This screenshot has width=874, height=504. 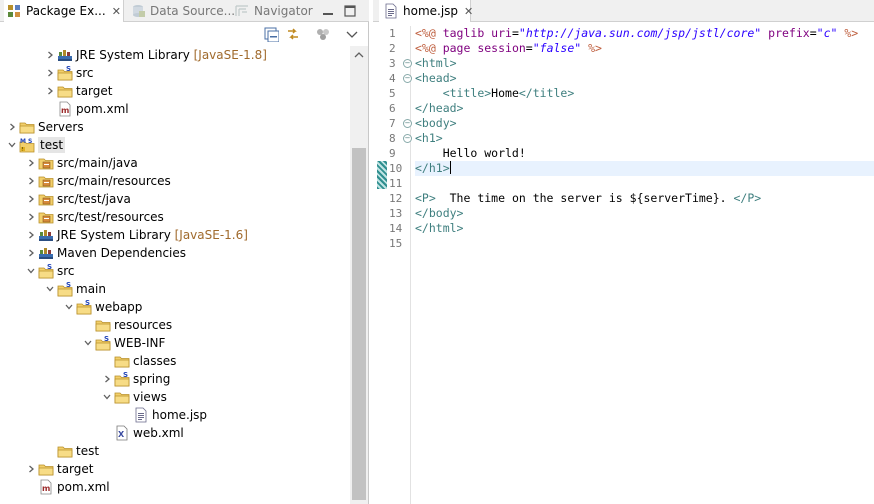 I want to click on svg-text: X, so click(x=121, y=434).